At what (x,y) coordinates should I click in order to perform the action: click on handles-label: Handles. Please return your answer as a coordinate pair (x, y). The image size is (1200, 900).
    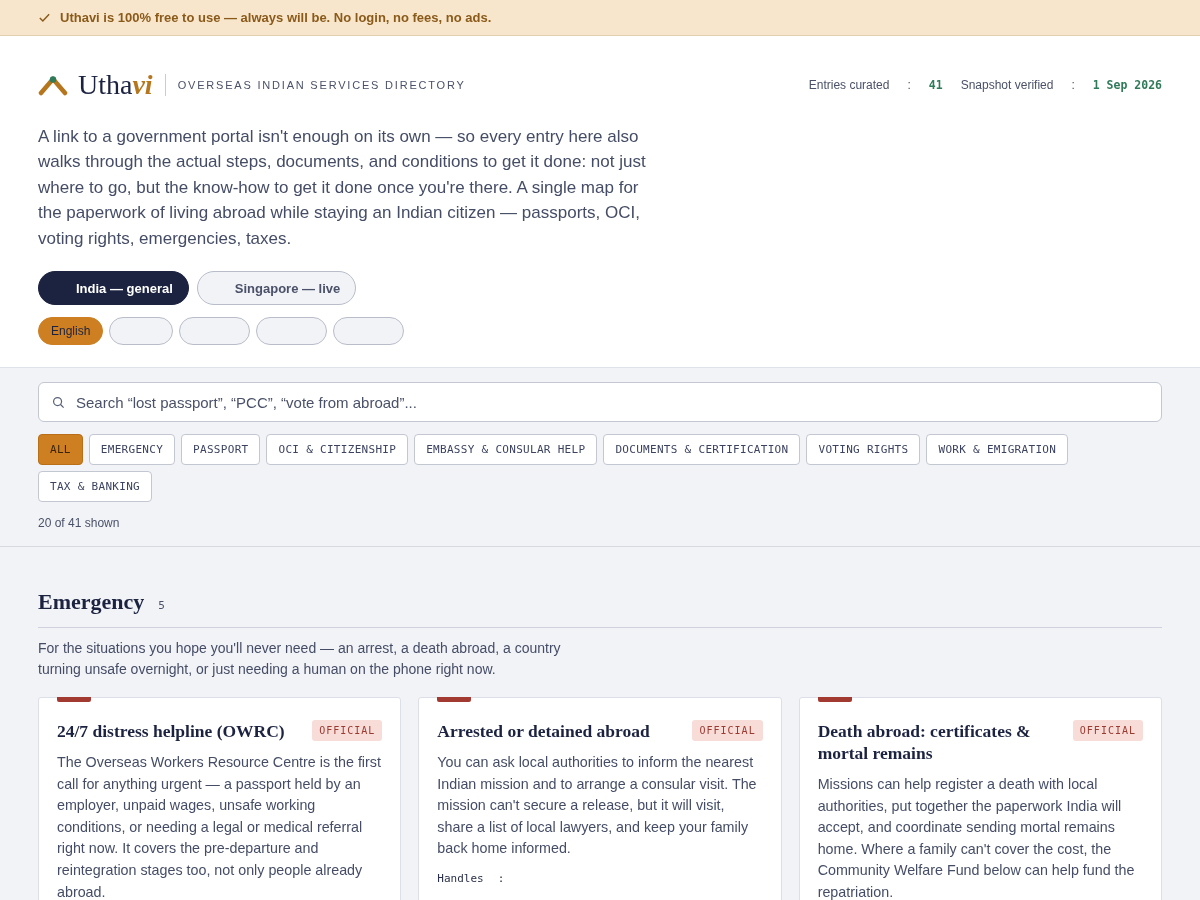
    Looking at the image, I should click on (460, 878).